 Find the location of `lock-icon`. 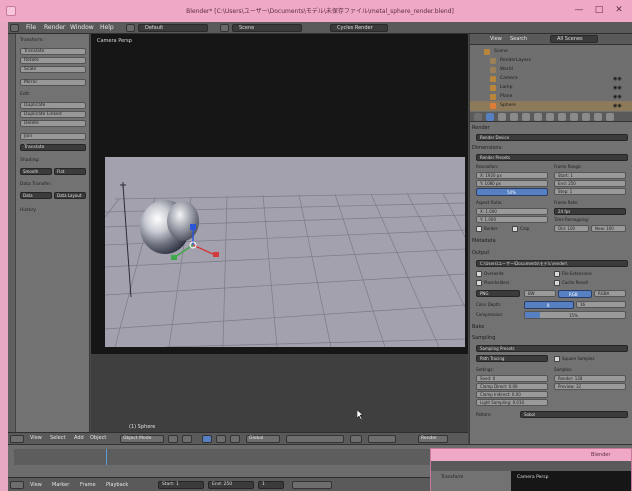

lock-icon is located at coordinates (356, 439).